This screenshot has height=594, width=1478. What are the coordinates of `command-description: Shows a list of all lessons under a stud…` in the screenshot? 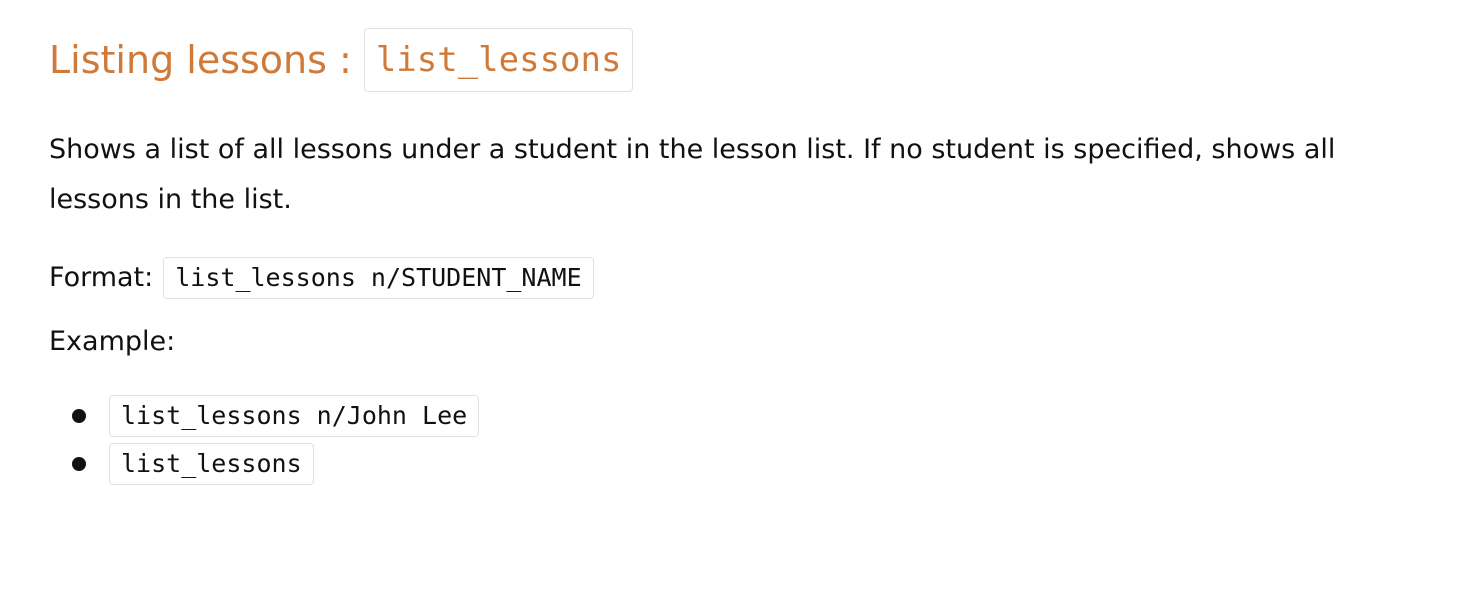 It's located at (692, 174).